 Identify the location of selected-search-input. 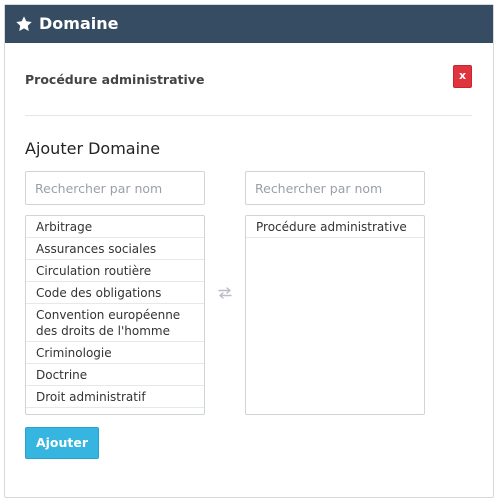
(335, 188).